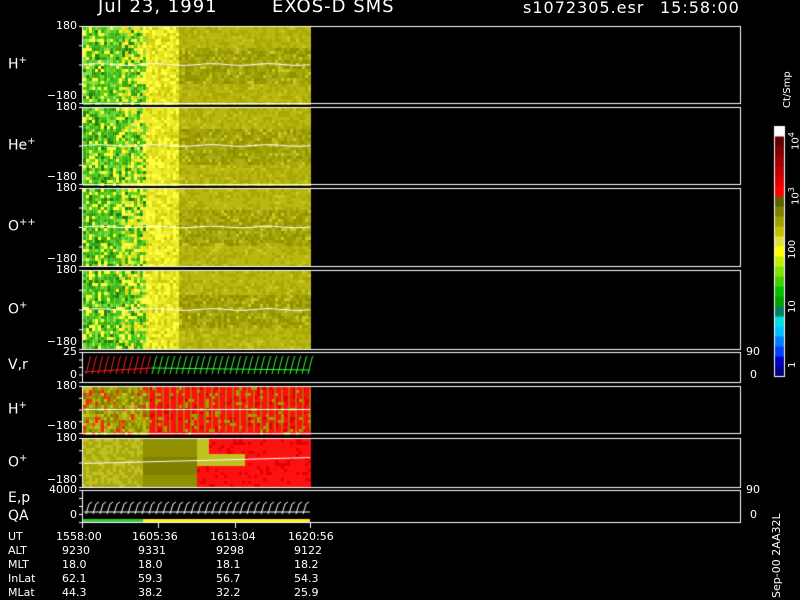  I want to click on colorbar-tick-label: 103, so click(793, 195).